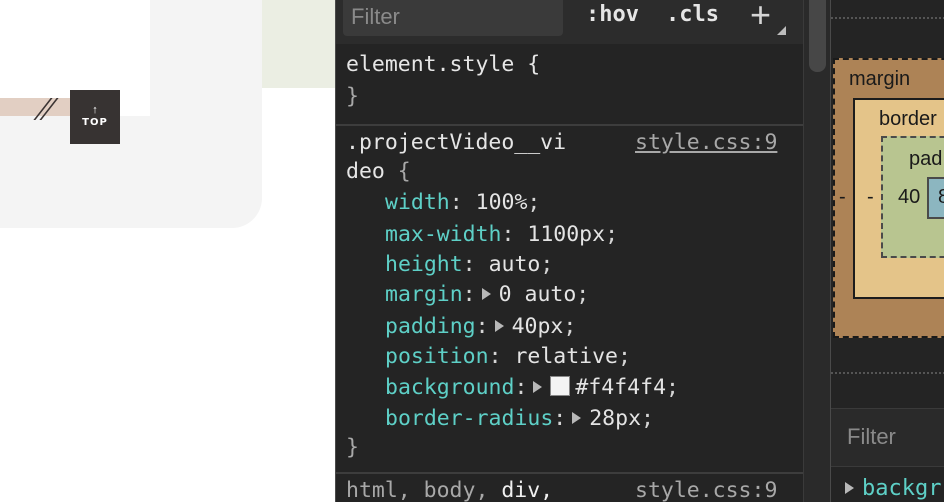 This screenshot has height=502, width=944. I want to click on new-rule-menu-corner-icon, so click(781, 30).